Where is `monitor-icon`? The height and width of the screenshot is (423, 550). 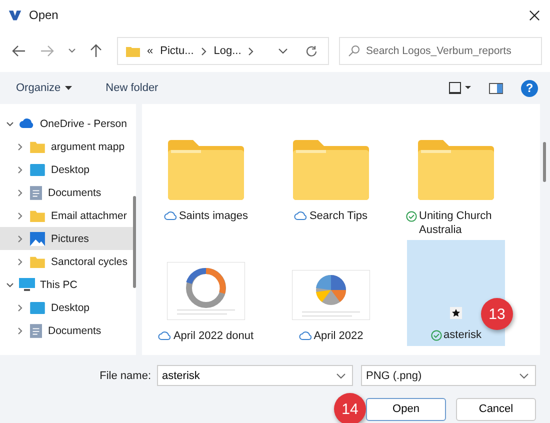
monitor-icon is located at coordinates (27, 285).